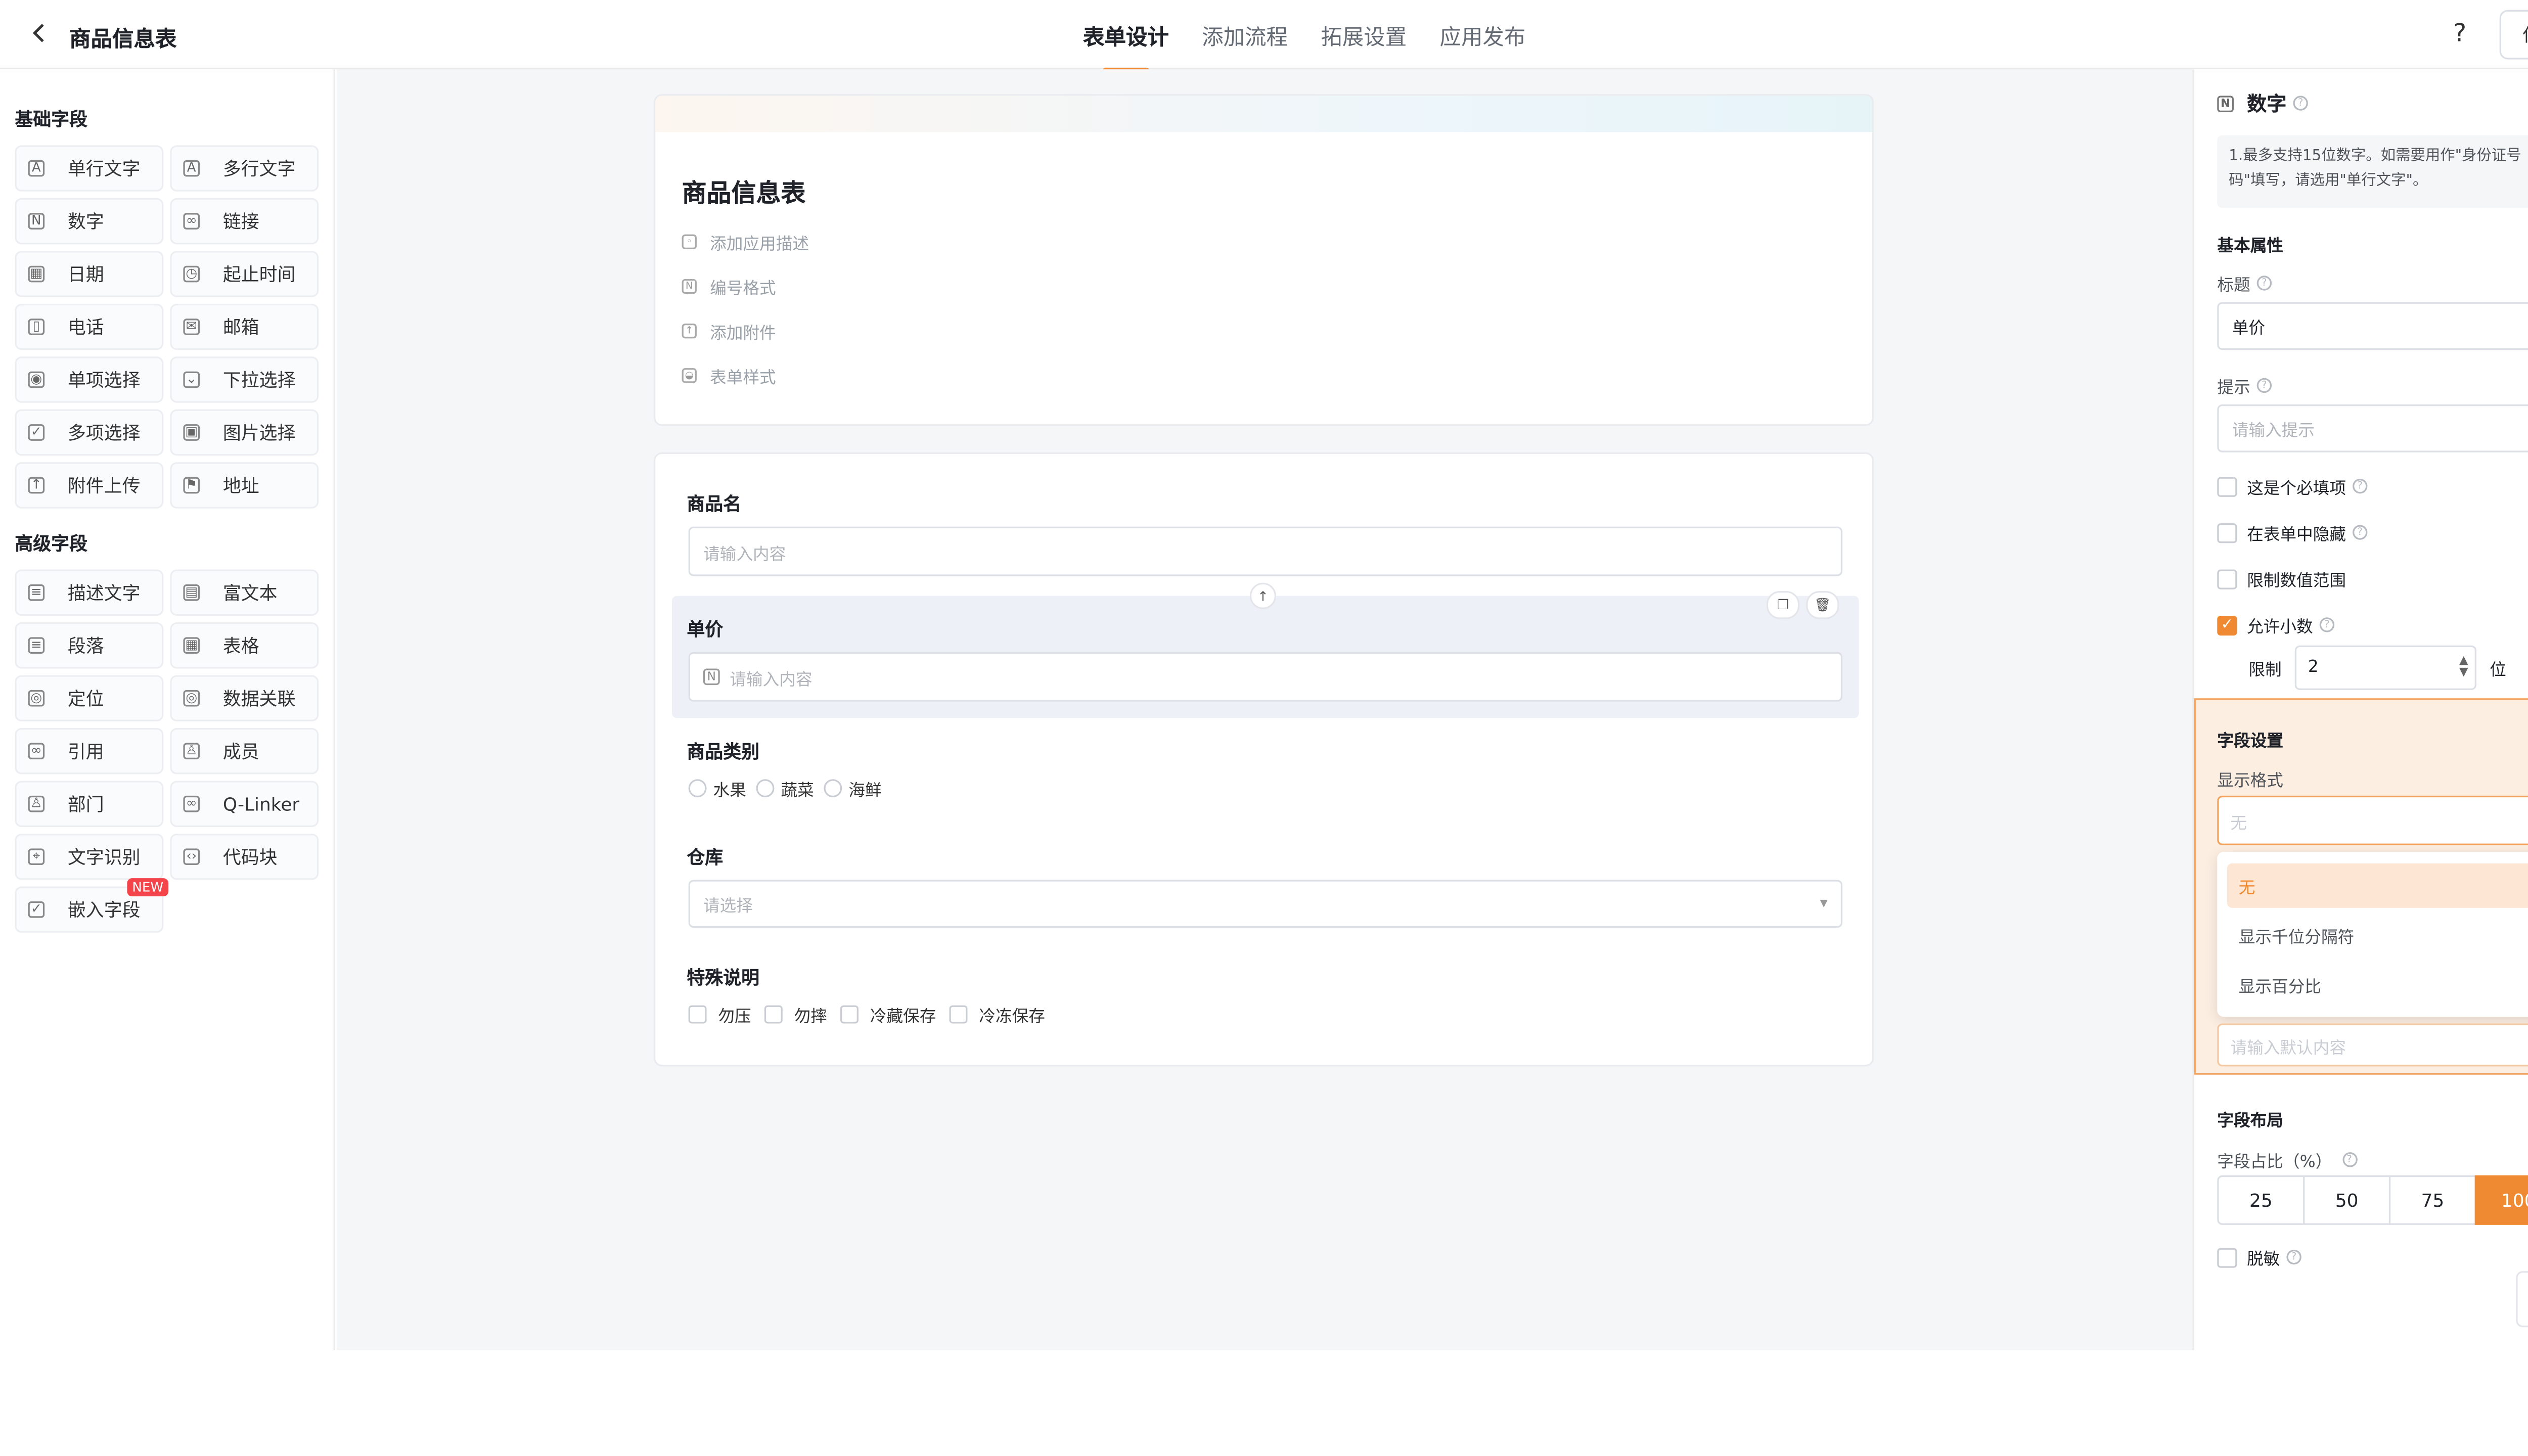 The width and height of the screenshot is (2528, 1456). Describe the element at coordinates (1245, 44) in the screenshot. I see `tab-add-workflow: 添加流程` at that location.